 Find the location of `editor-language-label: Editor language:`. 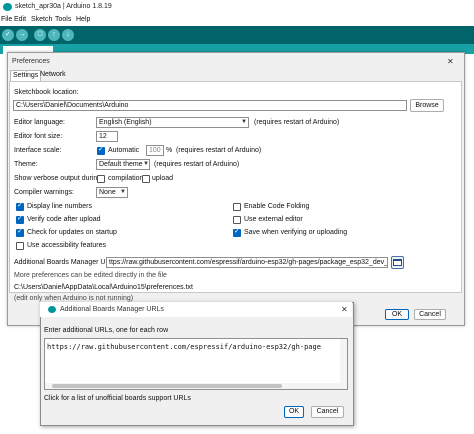

editor-language-label: Editor language: is located at coordinates (39, 122).